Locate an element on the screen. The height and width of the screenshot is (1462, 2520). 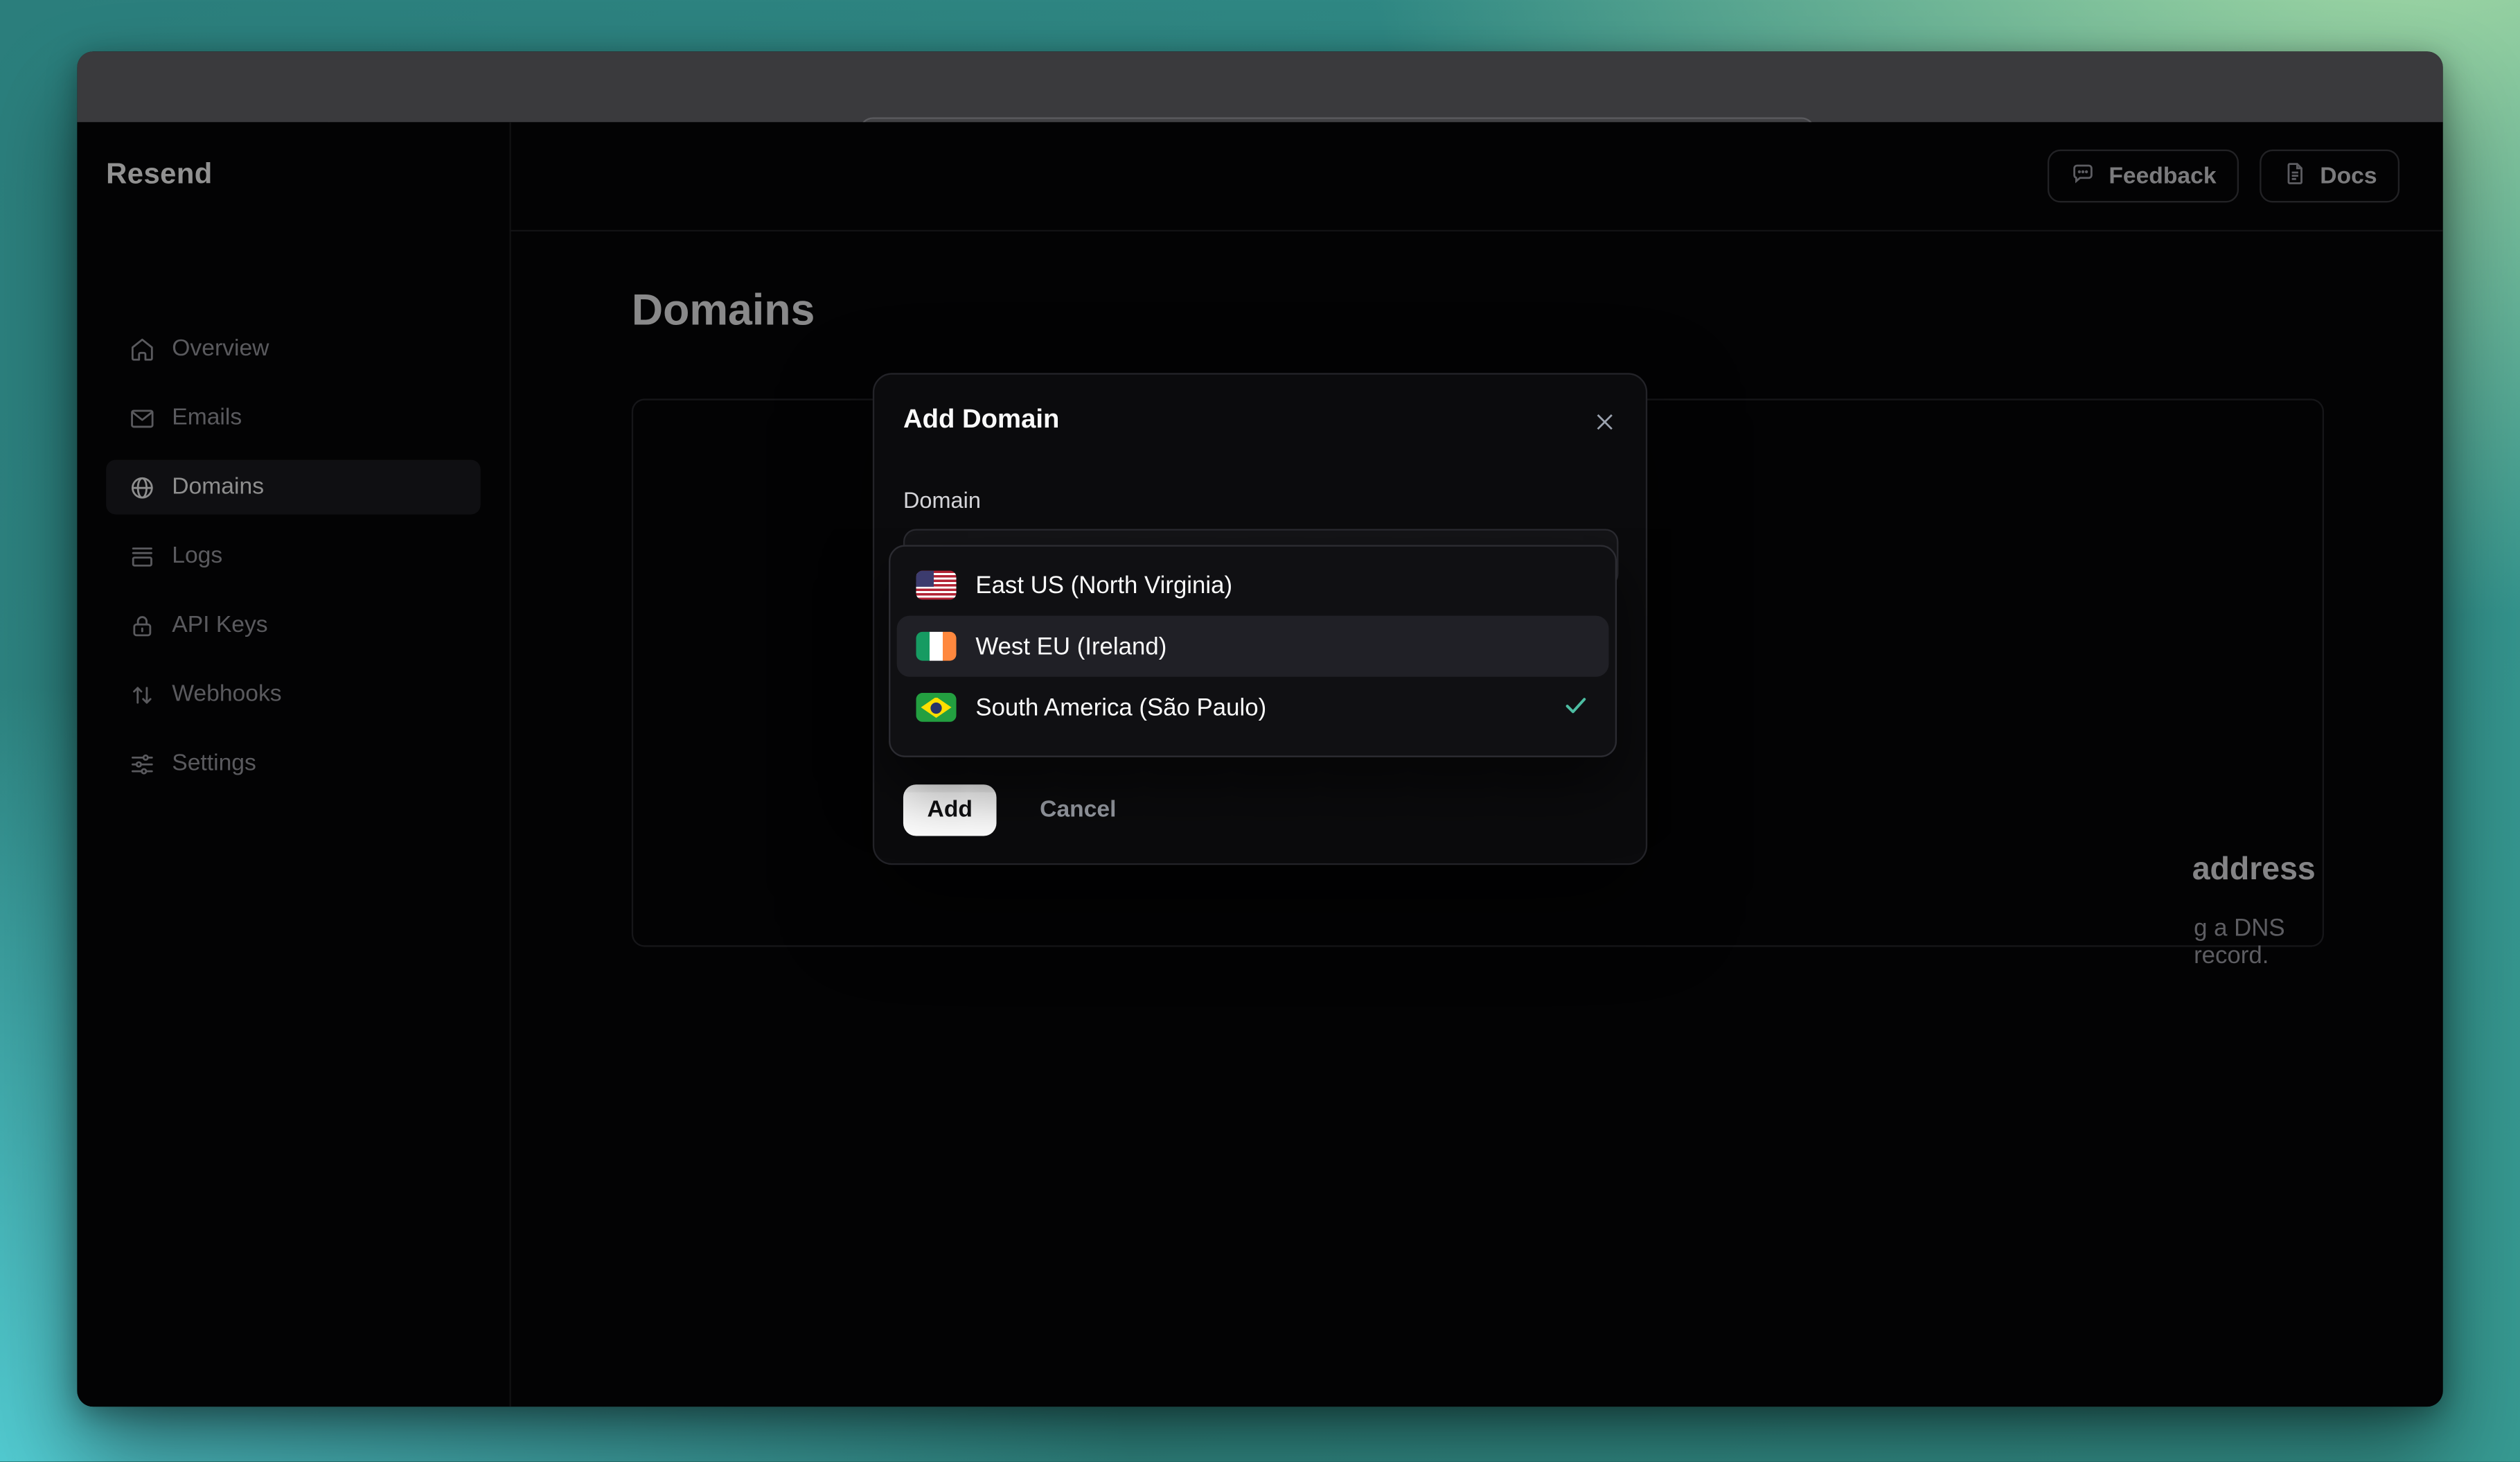
check-icon is located at coordinates (1575, 708).